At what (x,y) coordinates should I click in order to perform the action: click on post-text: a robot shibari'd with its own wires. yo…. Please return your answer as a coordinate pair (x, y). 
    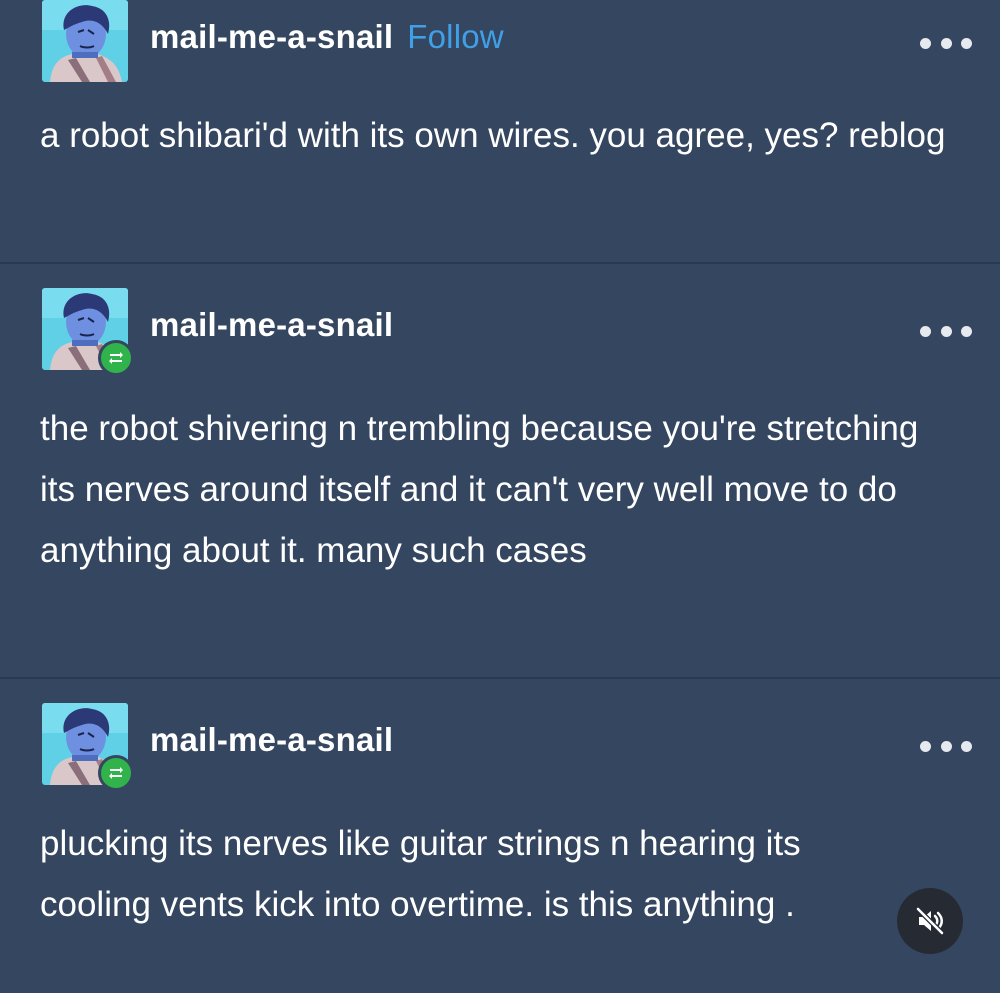
    Looking at the image, I should click on (493, 135).